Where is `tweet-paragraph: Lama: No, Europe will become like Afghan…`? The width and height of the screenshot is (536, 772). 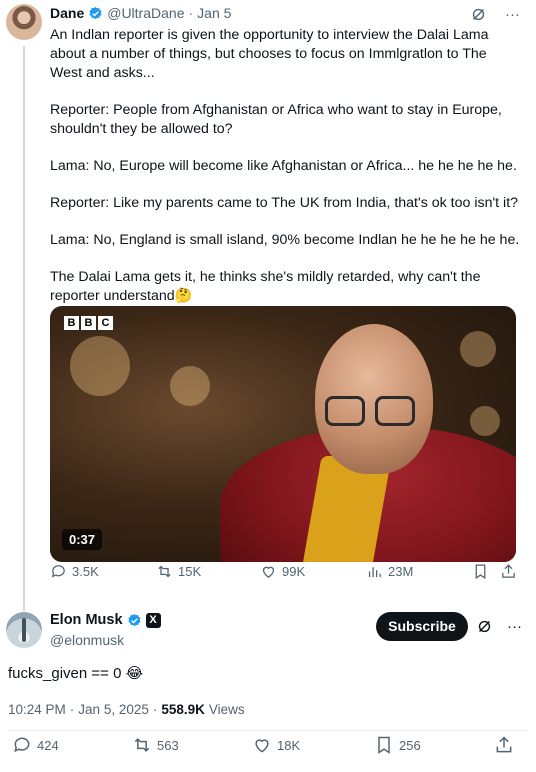 tweet-paragraph: Lama: No, Europe will become like Afghan… is located at coordinates (283, 166).